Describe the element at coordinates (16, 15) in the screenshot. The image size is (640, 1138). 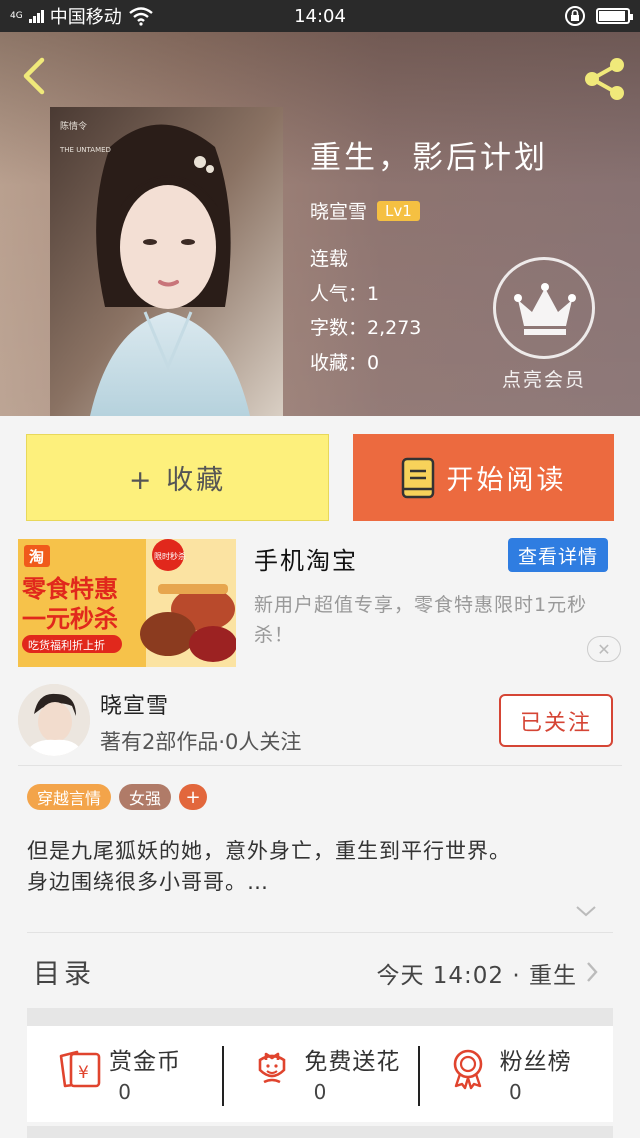
I see `network-type: 4G` at that location.